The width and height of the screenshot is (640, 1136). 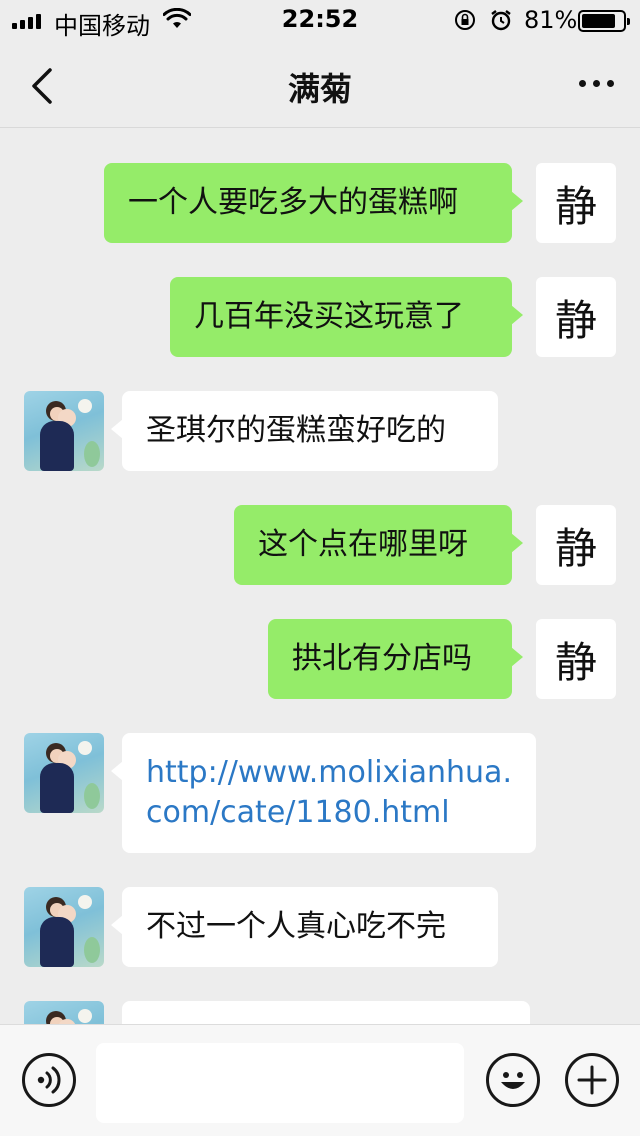 What do you see at coordinates (395, 659) in the screenshot?
I see `message-bubble: 拱北有分店吗` at bounding box center [395, 659].